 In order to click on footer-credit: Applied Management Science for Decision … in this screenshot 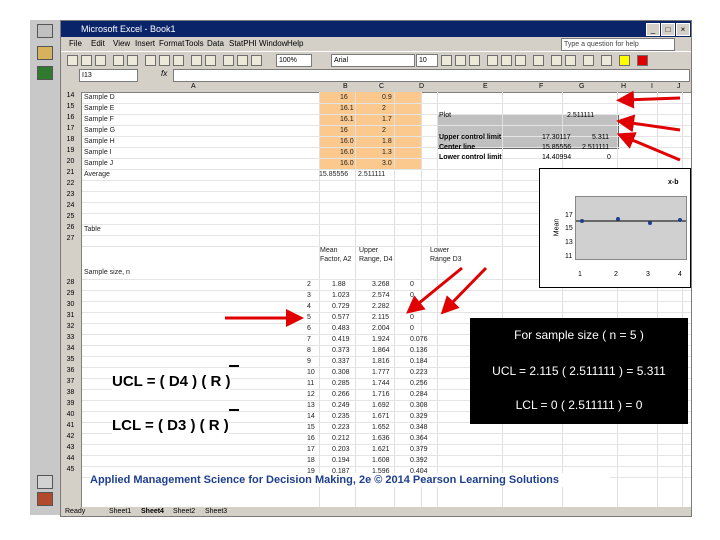, I will do `click(350, 480)`.